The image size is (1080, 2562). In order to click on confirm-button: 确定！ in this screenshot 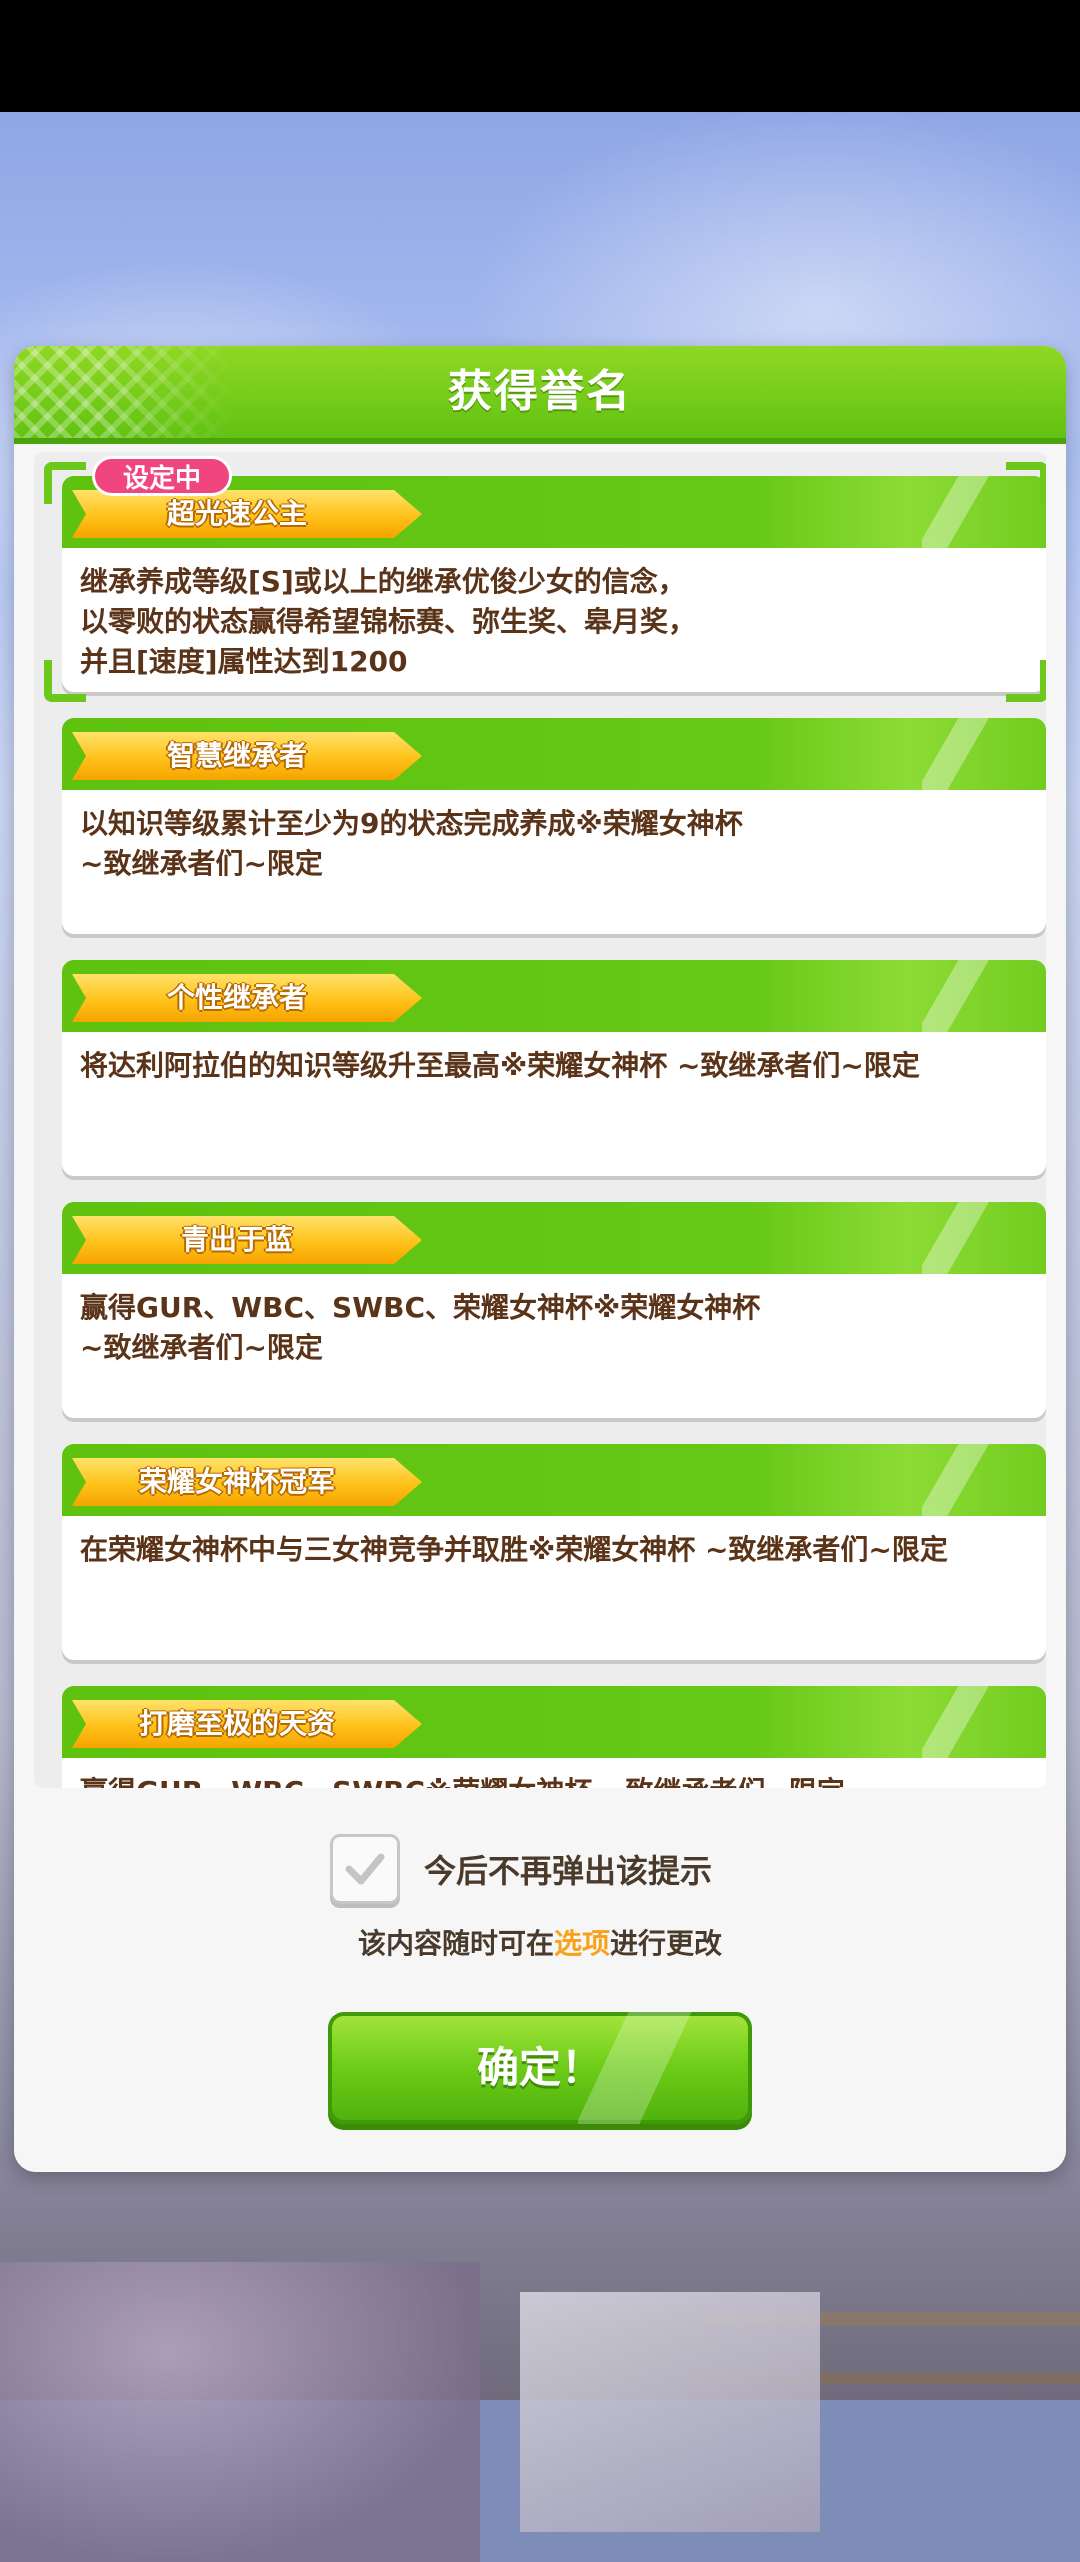, I will do `click(540, 2068)`.